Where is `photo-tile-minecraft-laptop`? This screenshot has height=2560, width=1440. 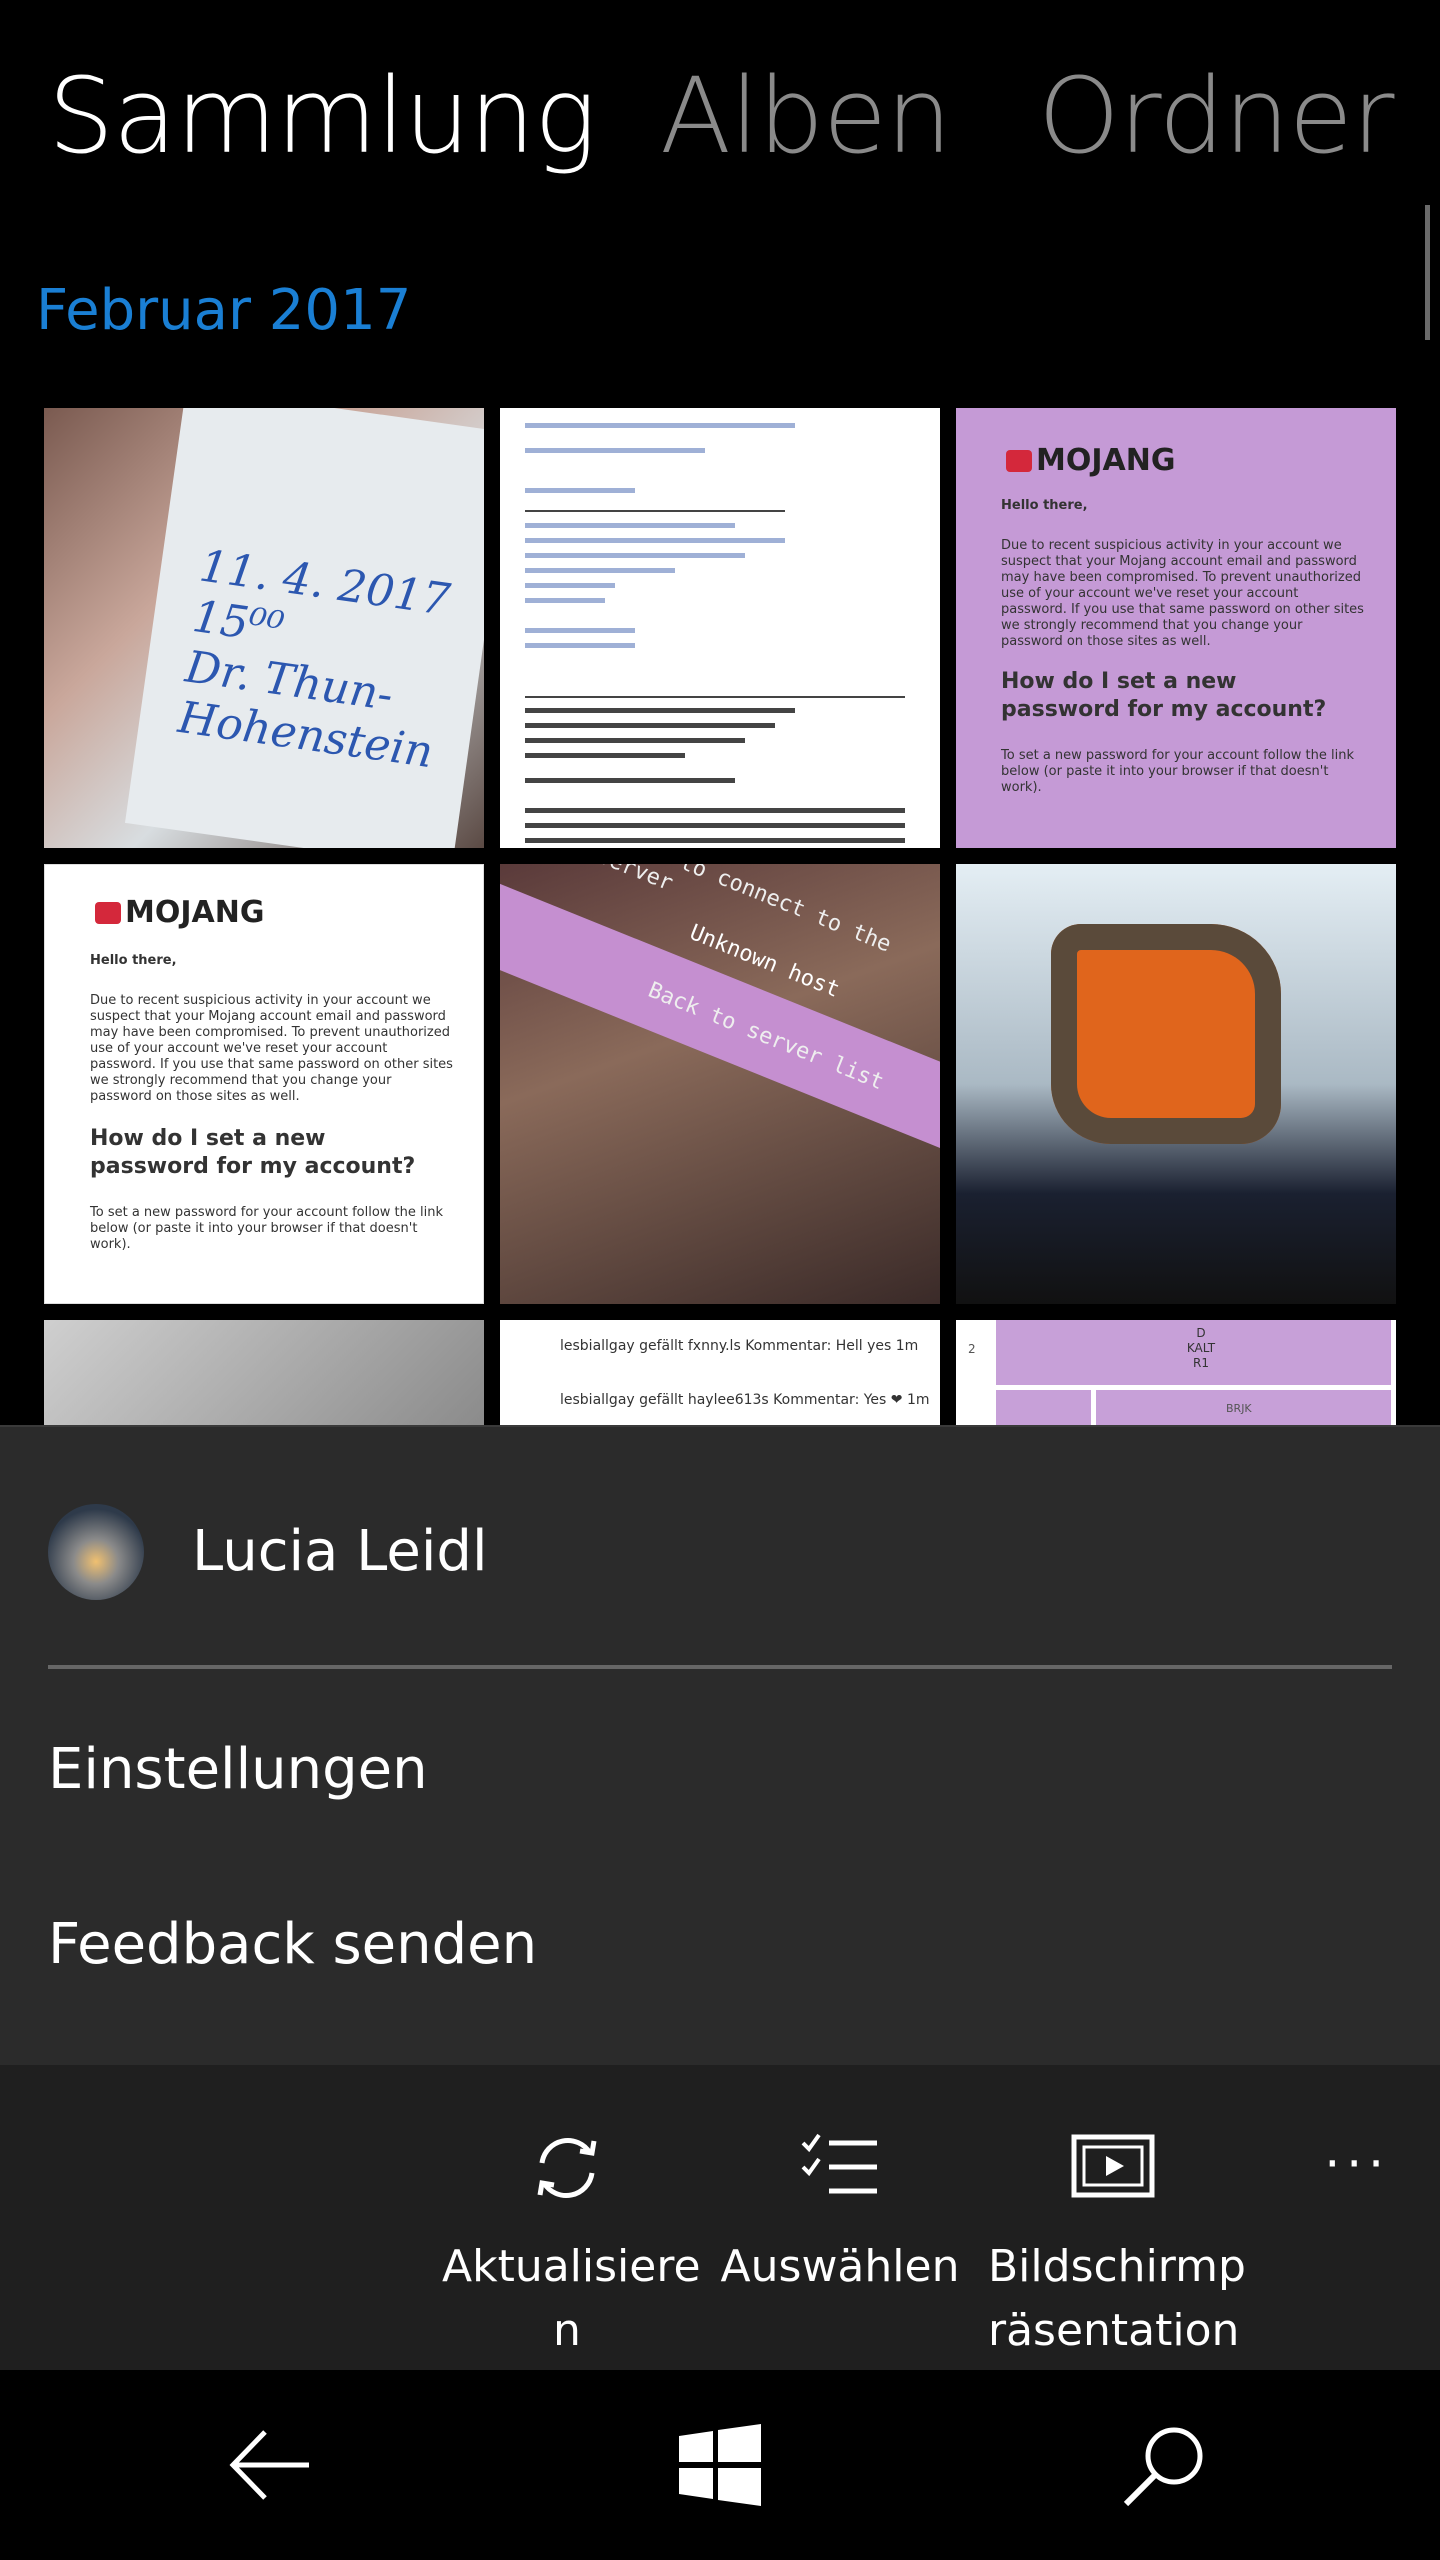 photo-tile-minecraft-laptop is located at coordinates (1176, 1084).